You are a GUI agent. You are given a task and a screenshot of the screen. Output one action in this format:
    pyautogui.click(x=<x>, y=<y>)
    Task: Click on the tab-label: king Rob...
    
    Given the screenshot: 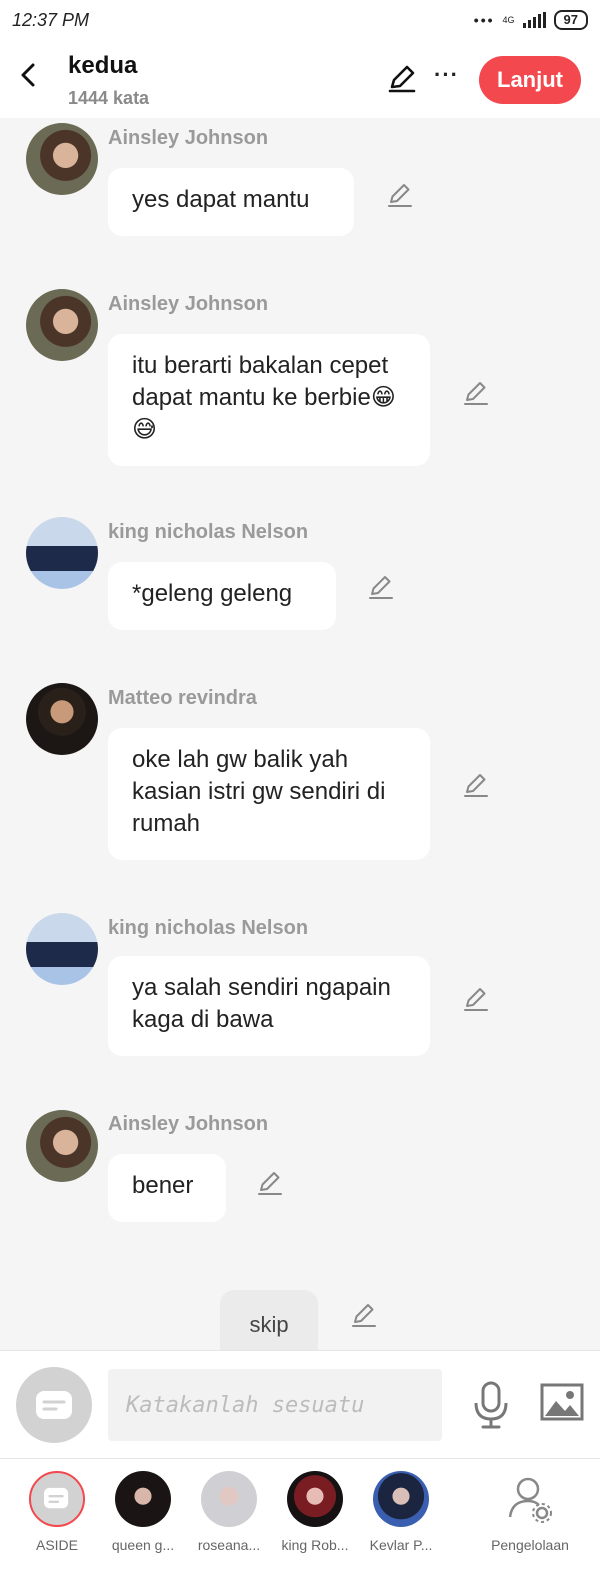 What is the action you would take?
    pyautogui.click(x=315, y=1545)
    